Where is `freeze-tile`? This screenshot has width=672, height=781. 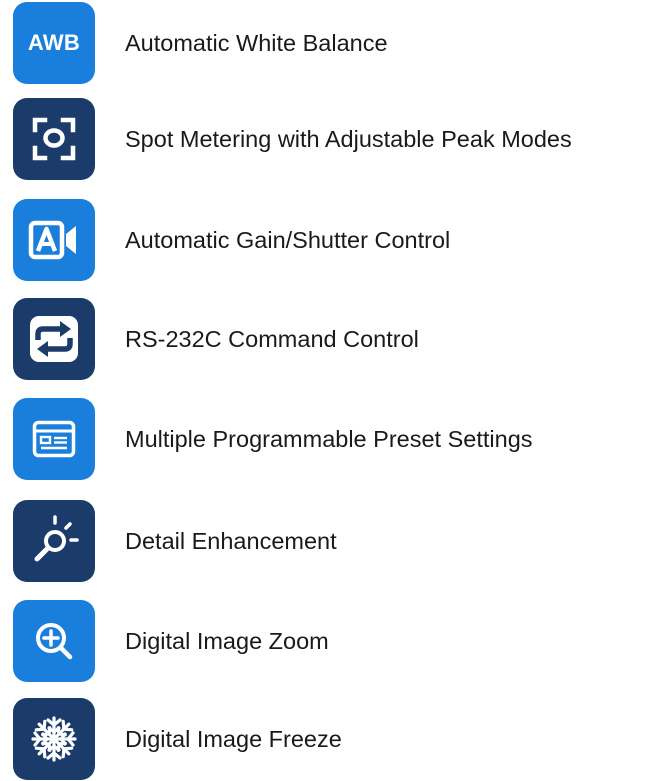
freeze-tile is located at coordinates (54, 739).